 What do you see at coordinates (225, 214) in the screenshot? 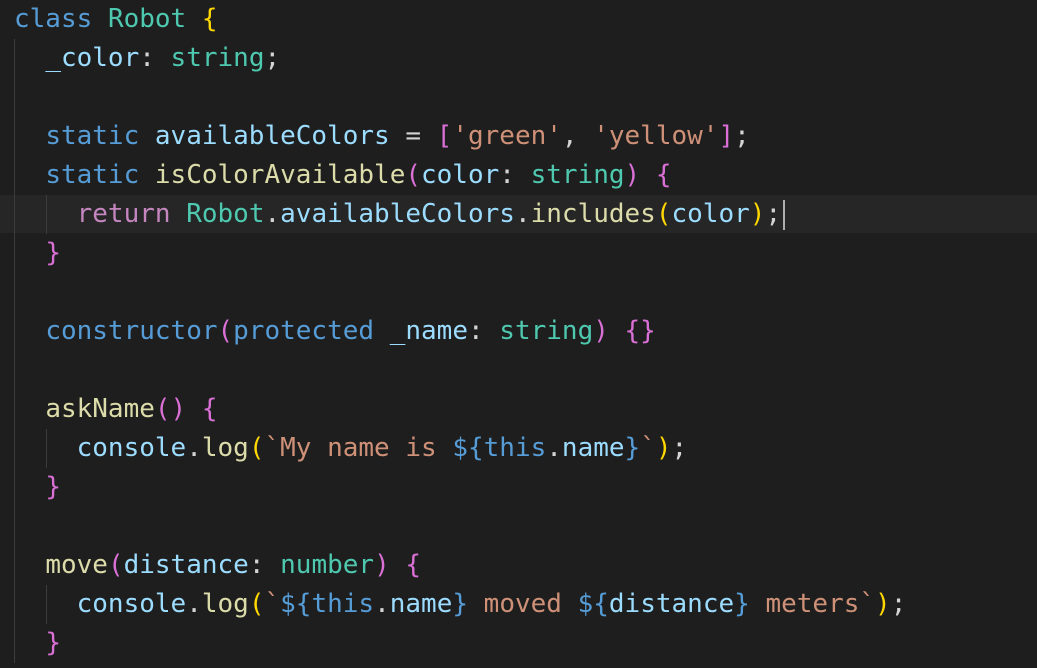
I see `code-token: Robot` at bounding box center [225, 214].